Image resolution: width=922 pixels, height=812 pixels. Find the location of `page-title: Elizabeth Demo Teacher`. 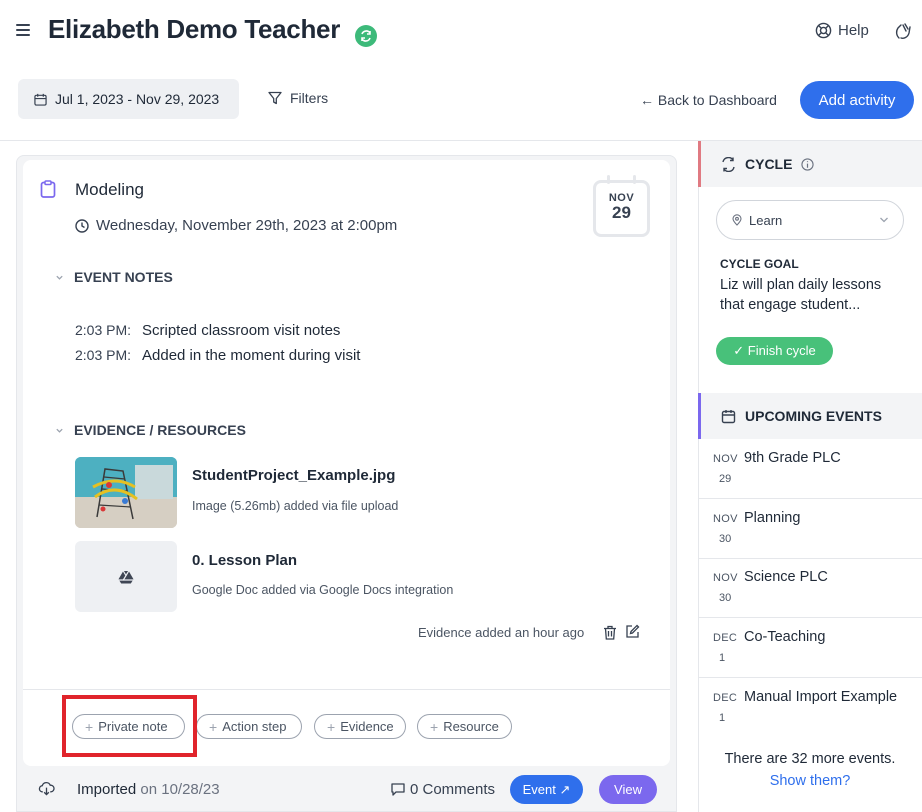

page-title: Elizabeth Demo Teacher is located at coordinates (194, 29).